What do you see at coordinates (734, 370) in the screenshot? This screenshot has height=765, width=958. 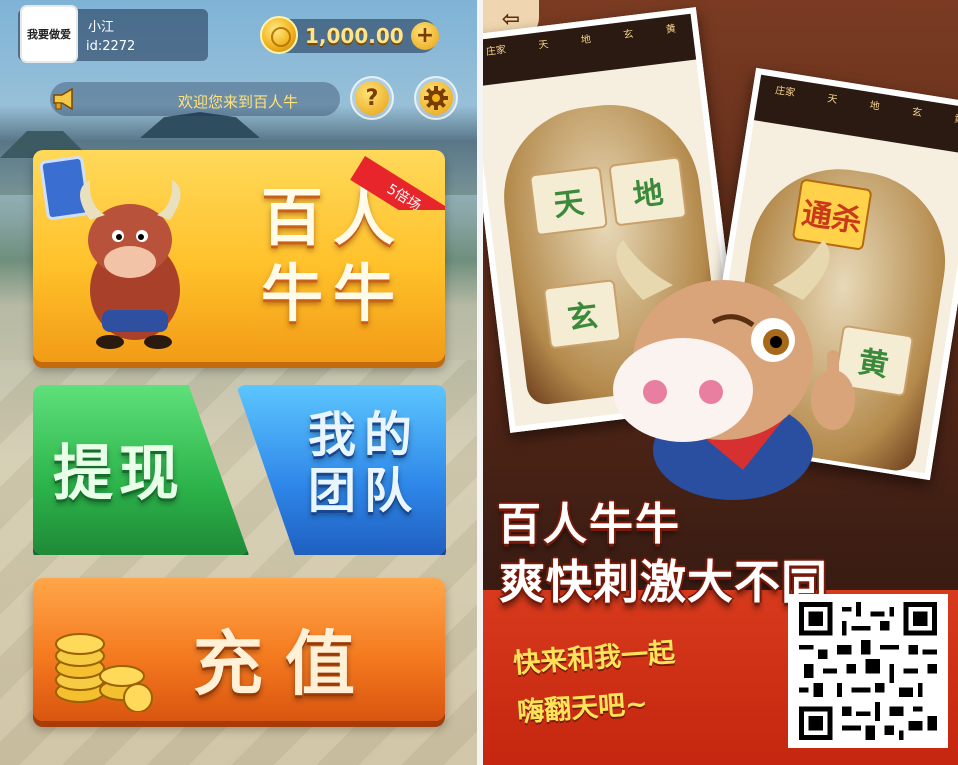 I see `cow-mascot-icon` at bounding box center [734, 370].